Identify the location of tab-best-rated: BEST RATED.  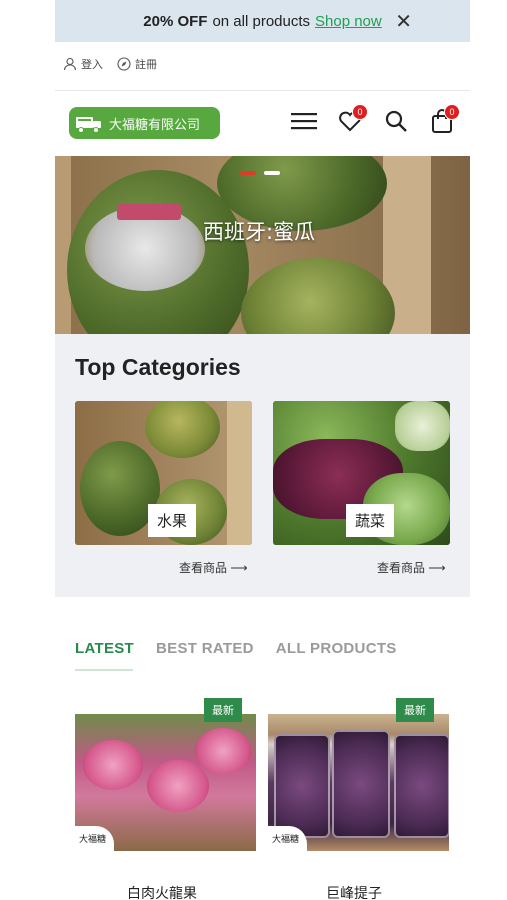
(205, 648).